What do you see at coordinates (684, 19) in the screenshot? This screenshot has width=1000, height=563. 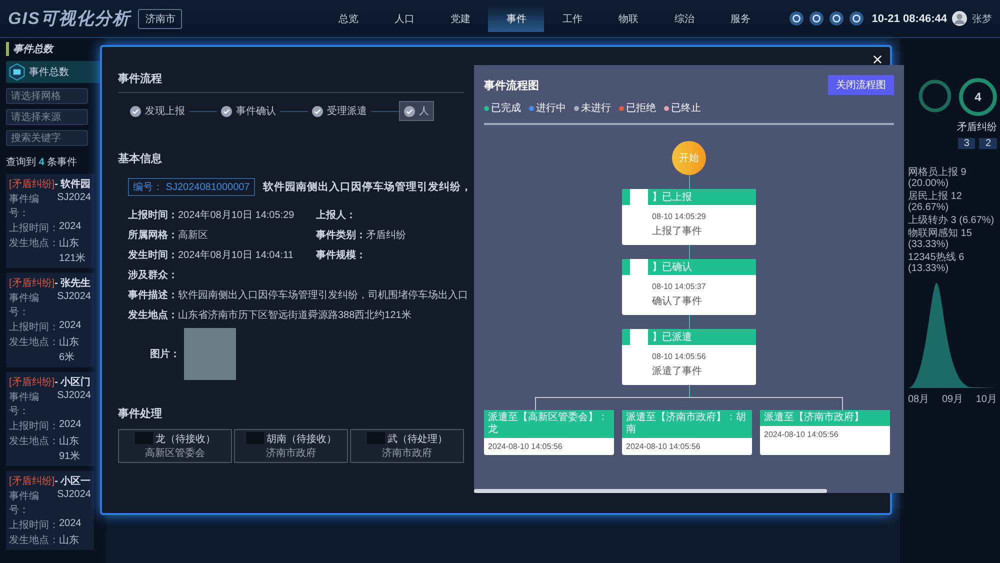 I see `nav-tab: 综治` at bounding box center [684, 19].